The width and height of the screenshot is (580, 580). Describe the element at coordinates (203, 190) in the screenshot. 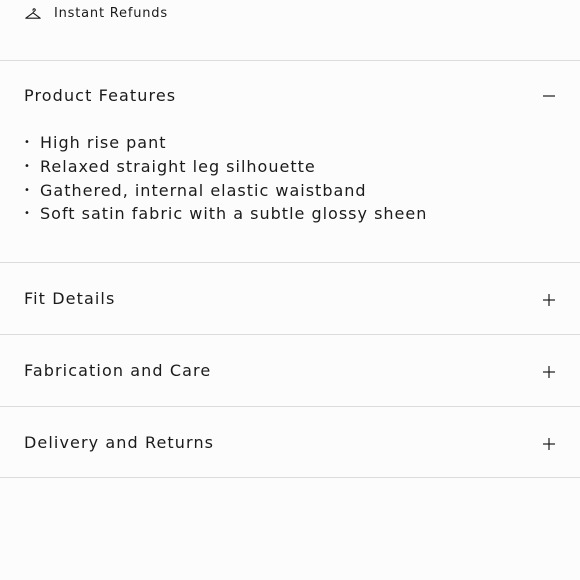

I see `feature-text: Gathered, internal elastic waistband` at that location.